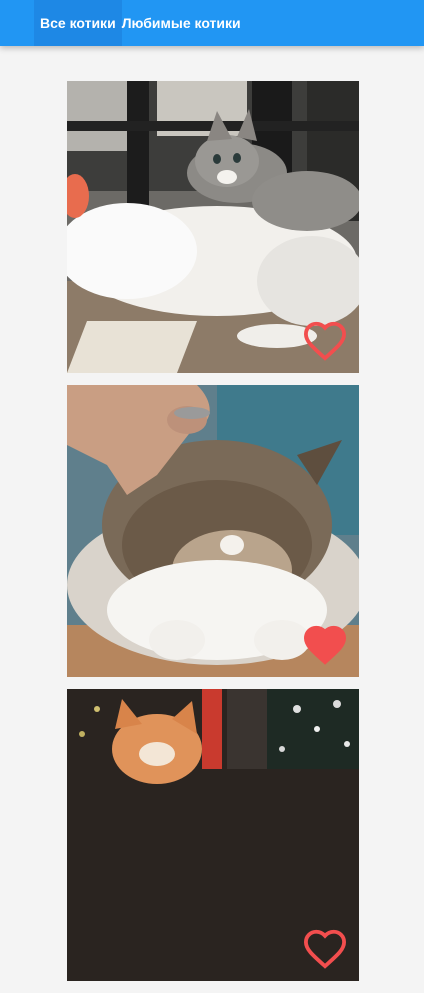 The height and width of the screenshot is (993, 424). I want to click on tab-favorite-cats: Любимые котики, so click(184, 23).